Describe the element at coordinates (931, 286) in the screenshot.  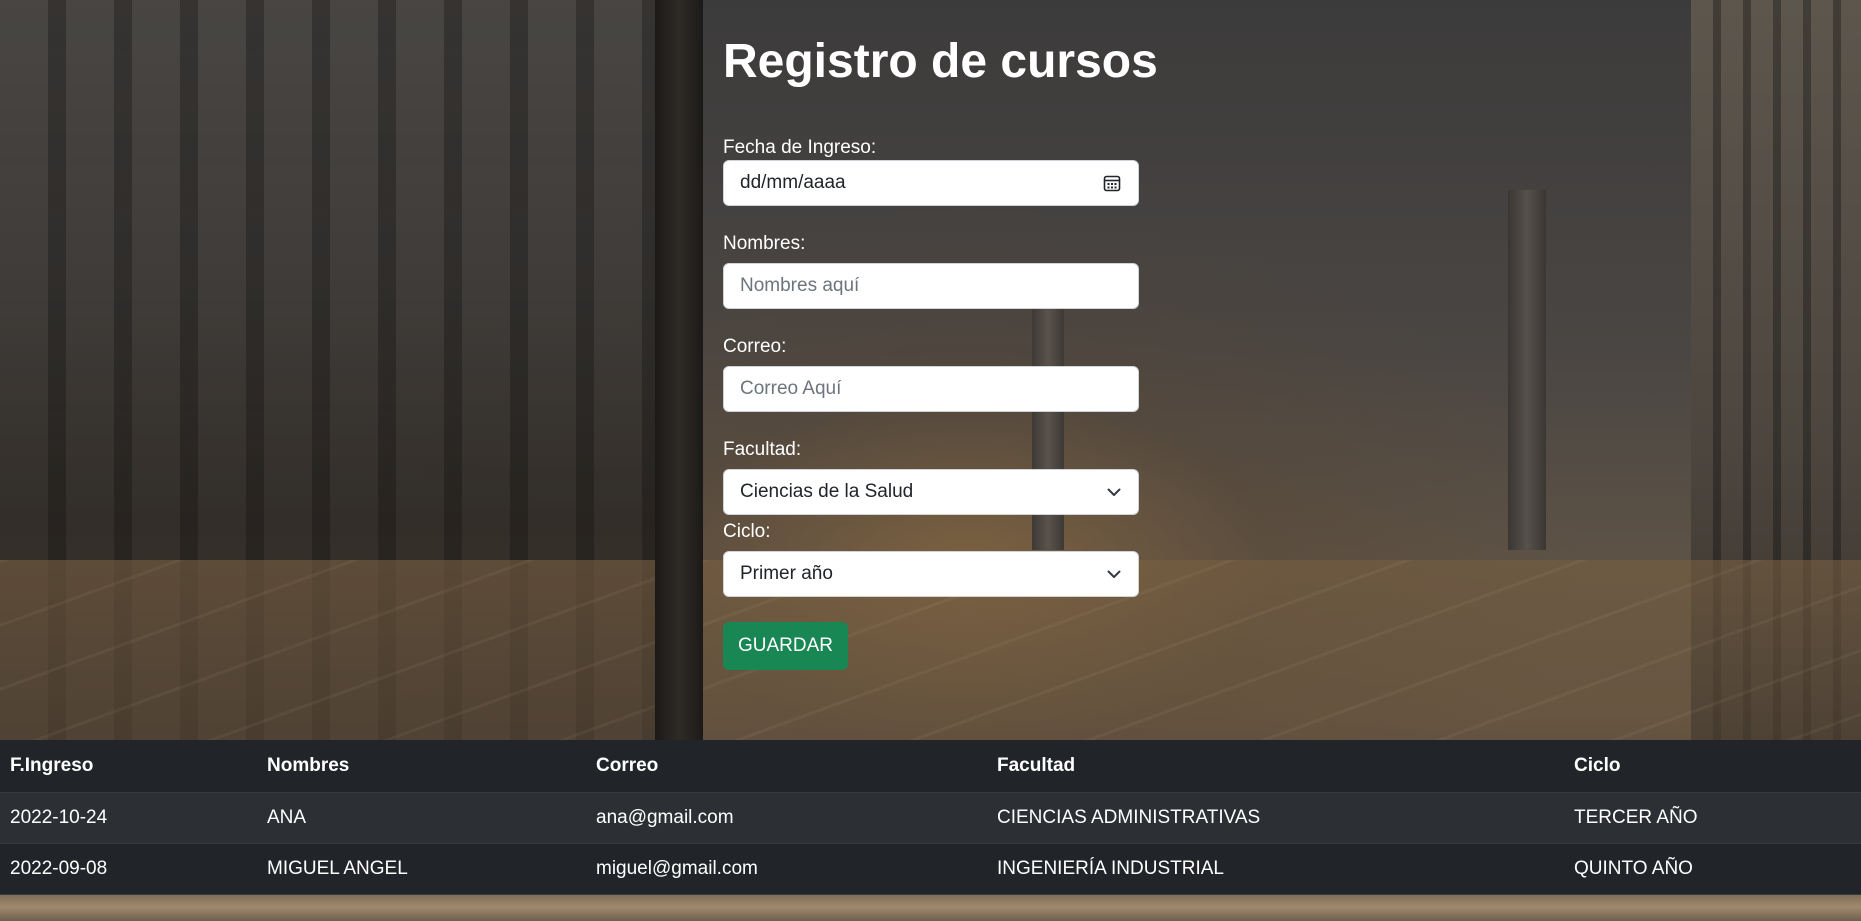
I see `nombres-input` at that location.